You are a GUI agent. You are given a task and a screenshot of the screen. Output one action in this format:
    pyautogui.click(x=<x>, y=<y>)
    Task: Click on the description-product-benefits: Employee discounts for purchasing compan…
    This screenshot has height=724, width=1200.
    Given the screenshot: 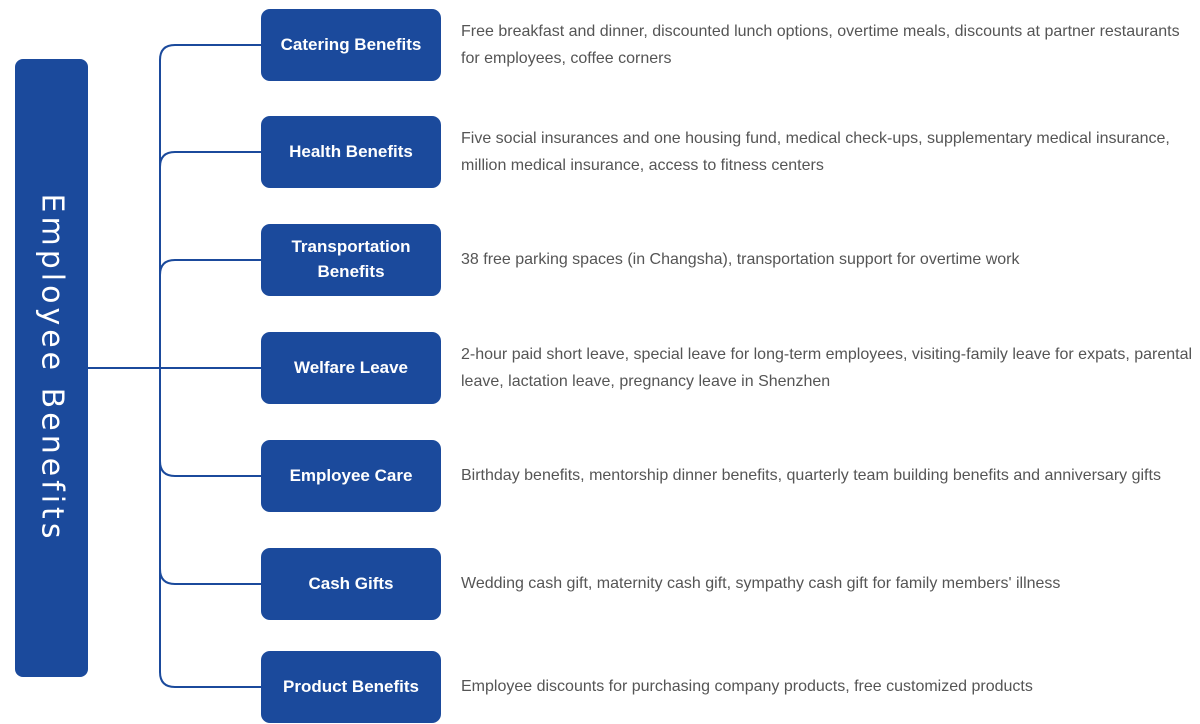 What is the action you would take?
    pyautogui.click(x=828, y=687)
    